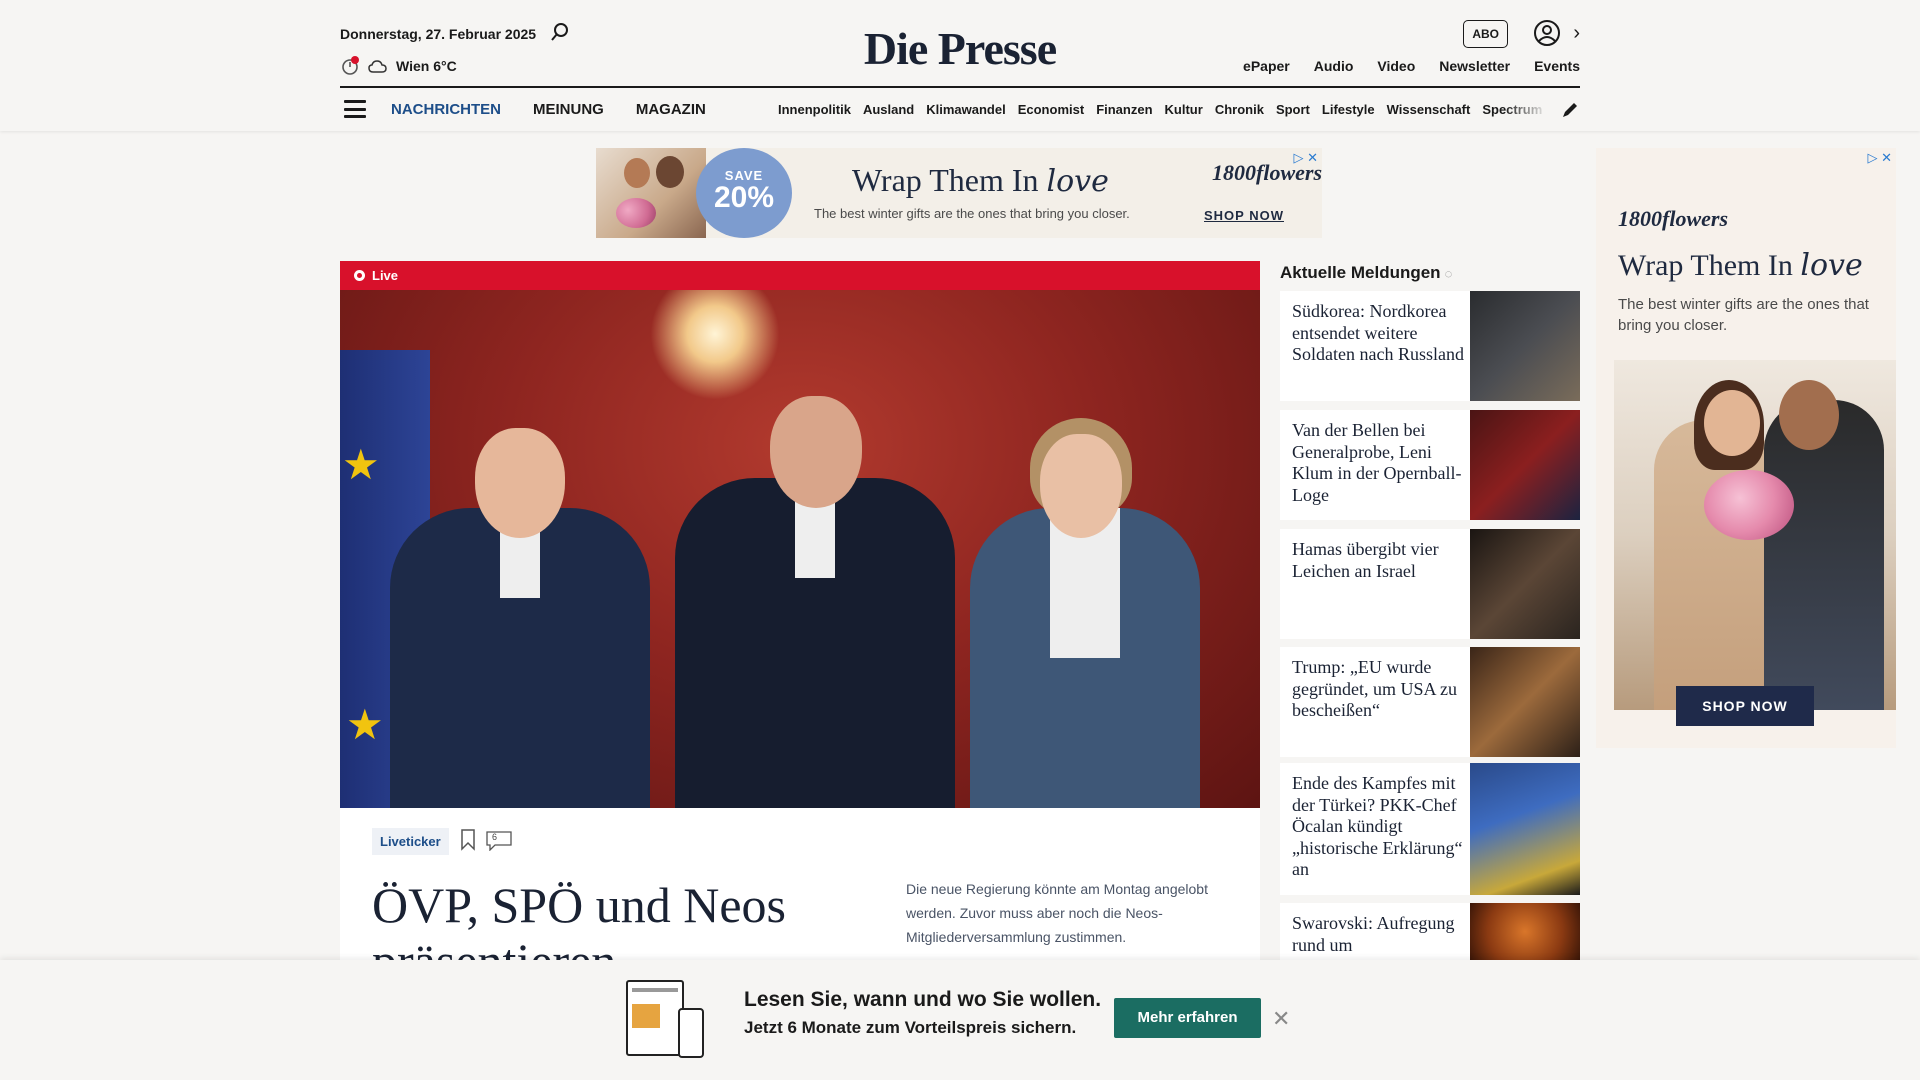 The width and height of the screenshot is (1920, 1080). What do you see at coordinates (960, 87) in the screenshot?
I see `header-divider` at bounding box center [960, 87].